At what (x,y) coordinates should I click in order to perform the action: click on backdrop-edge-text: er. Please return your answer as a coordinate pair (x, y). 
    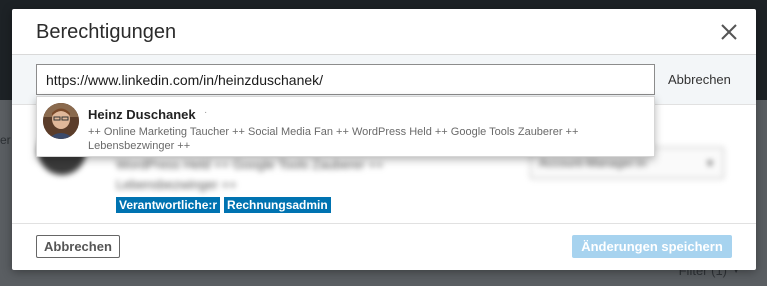
    Looking at the image, I should click on (5, 140).